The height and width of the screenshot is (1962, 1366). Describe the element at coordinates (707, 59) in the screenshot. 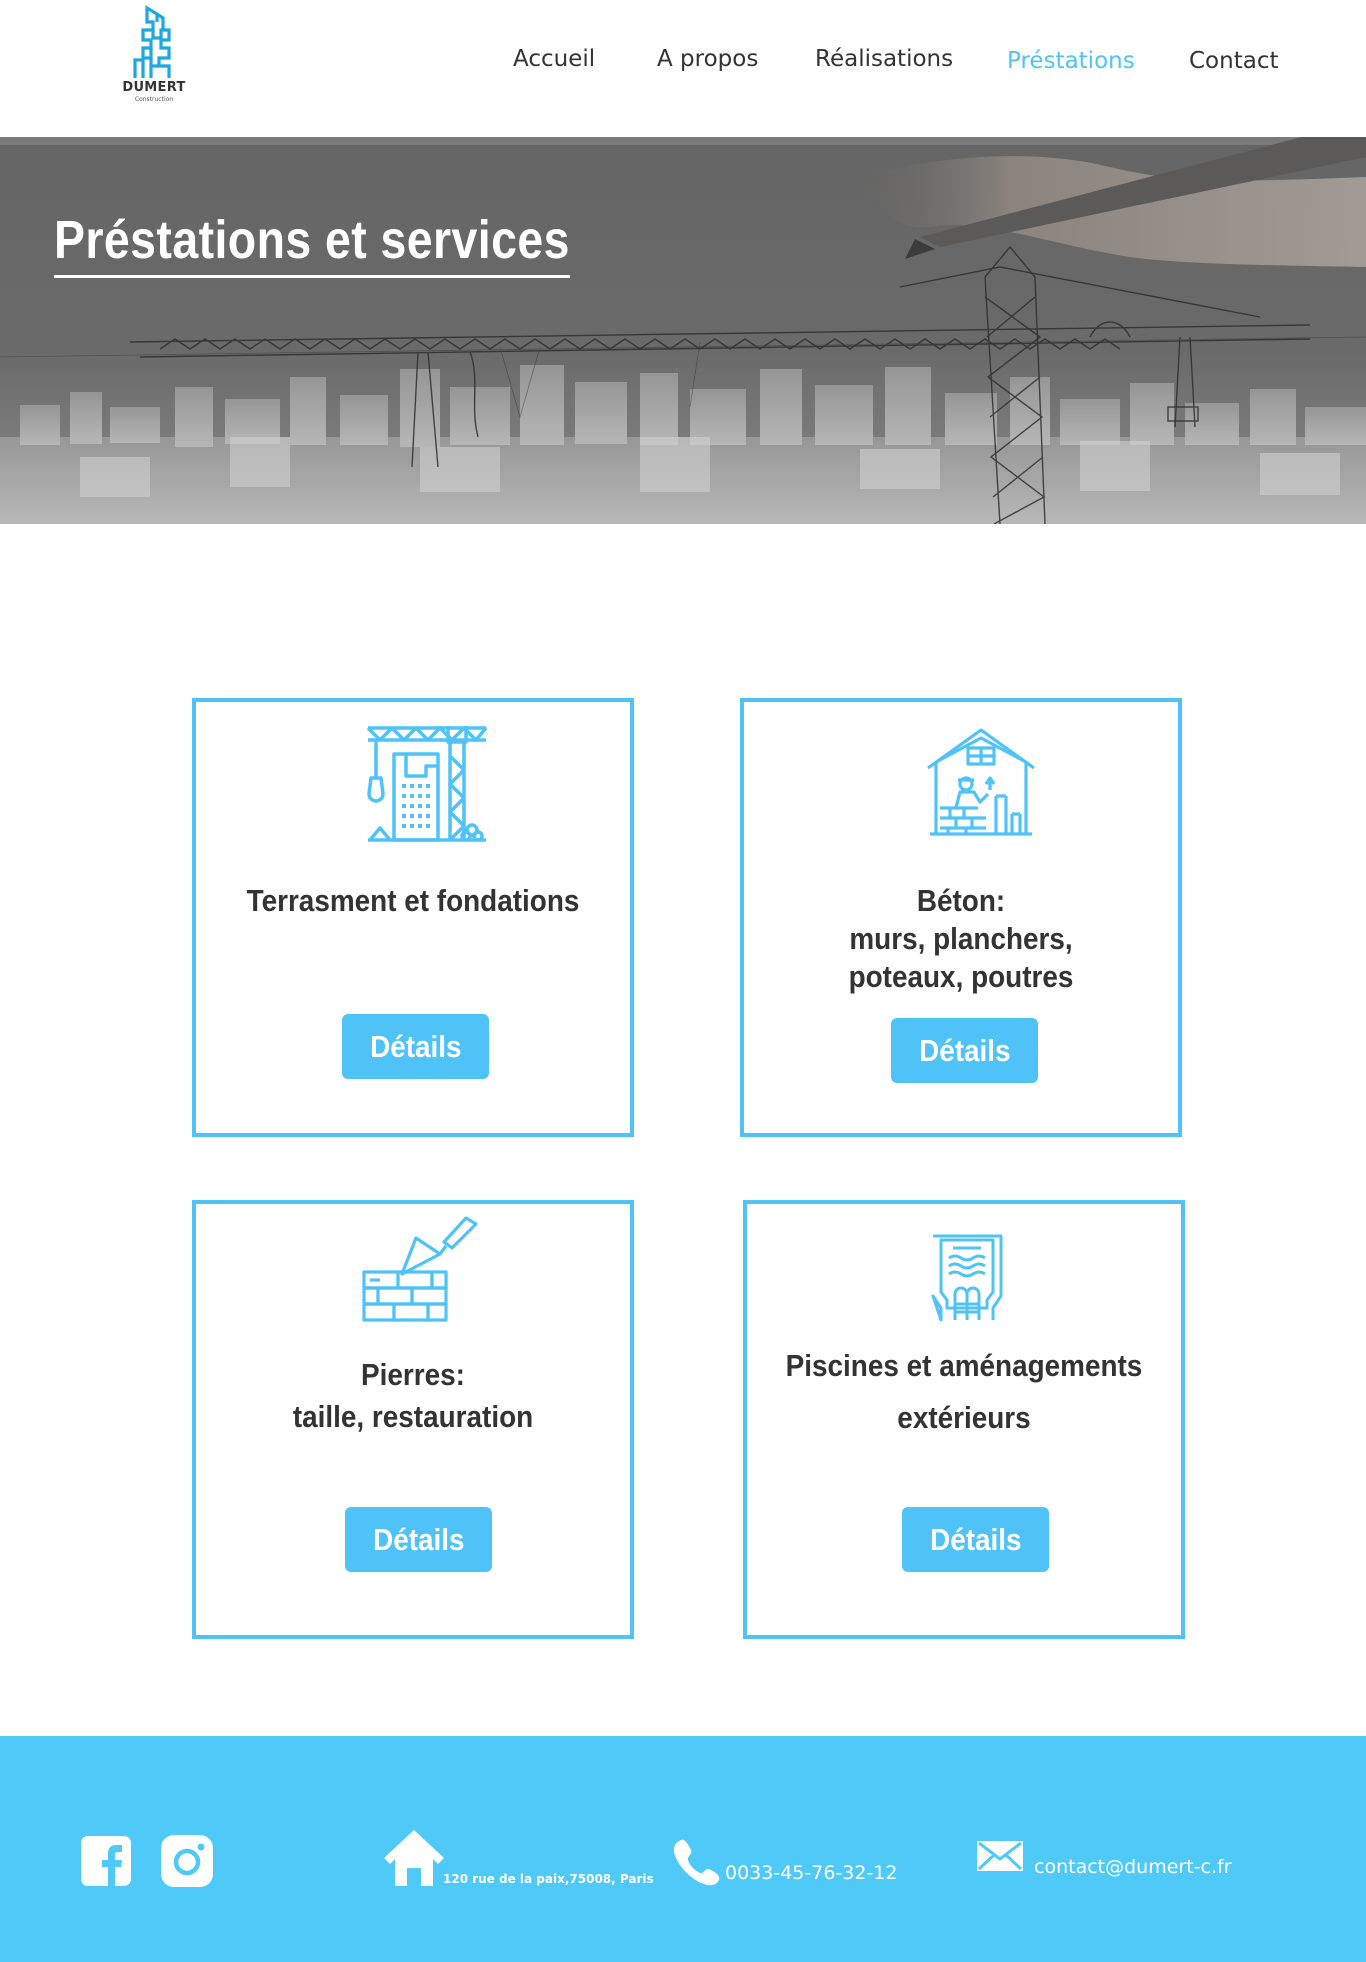

I see `nav-a-propos: A propos` at that location.